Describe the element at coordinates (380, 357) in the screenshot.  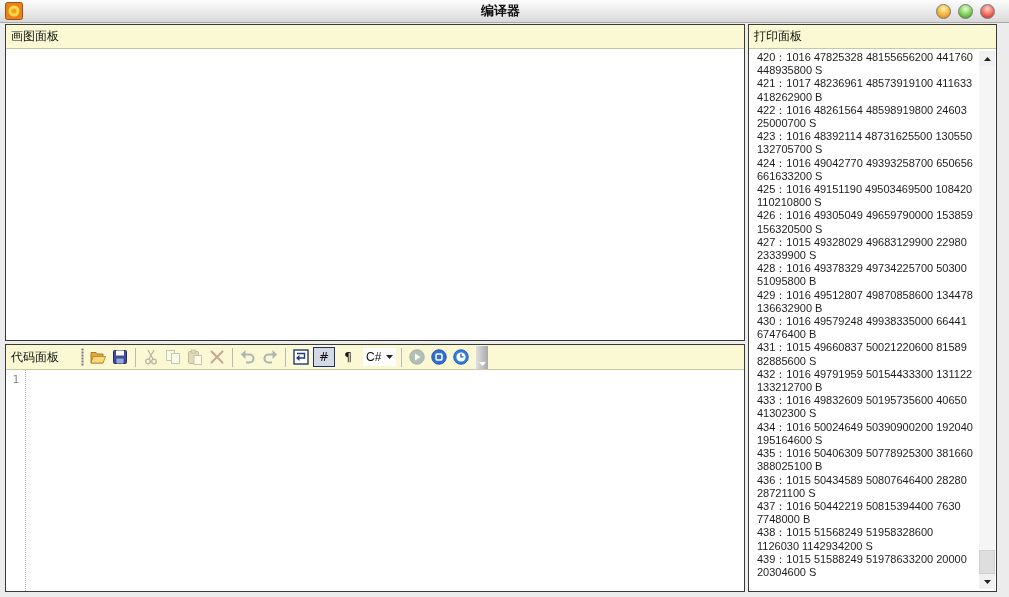
I see `language-dropdown: C#` at that location.